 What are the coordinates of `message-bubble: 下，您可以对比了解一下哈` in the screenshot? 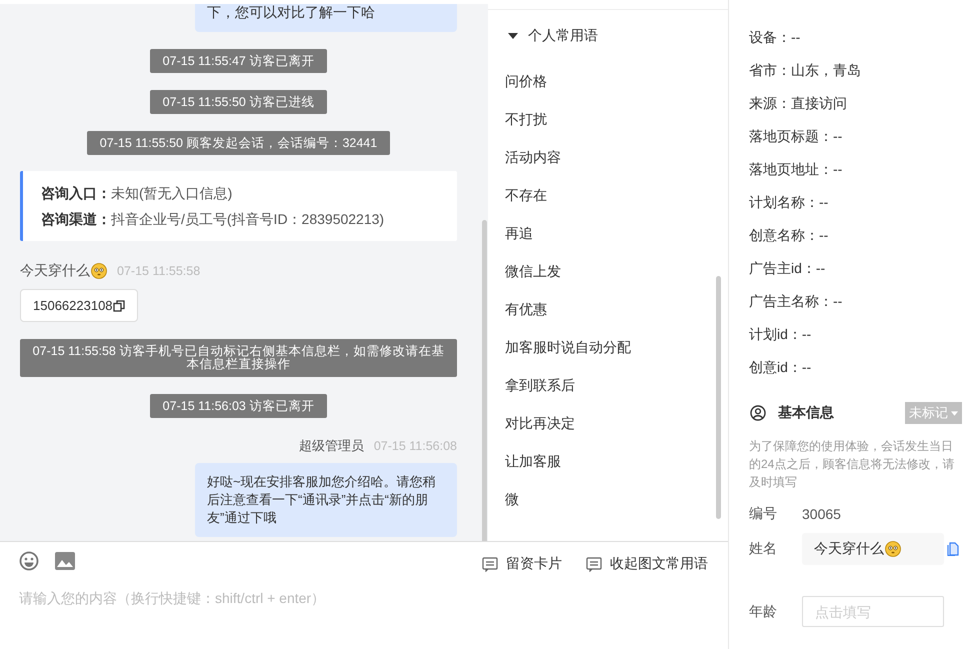 It's located at (326, 18).